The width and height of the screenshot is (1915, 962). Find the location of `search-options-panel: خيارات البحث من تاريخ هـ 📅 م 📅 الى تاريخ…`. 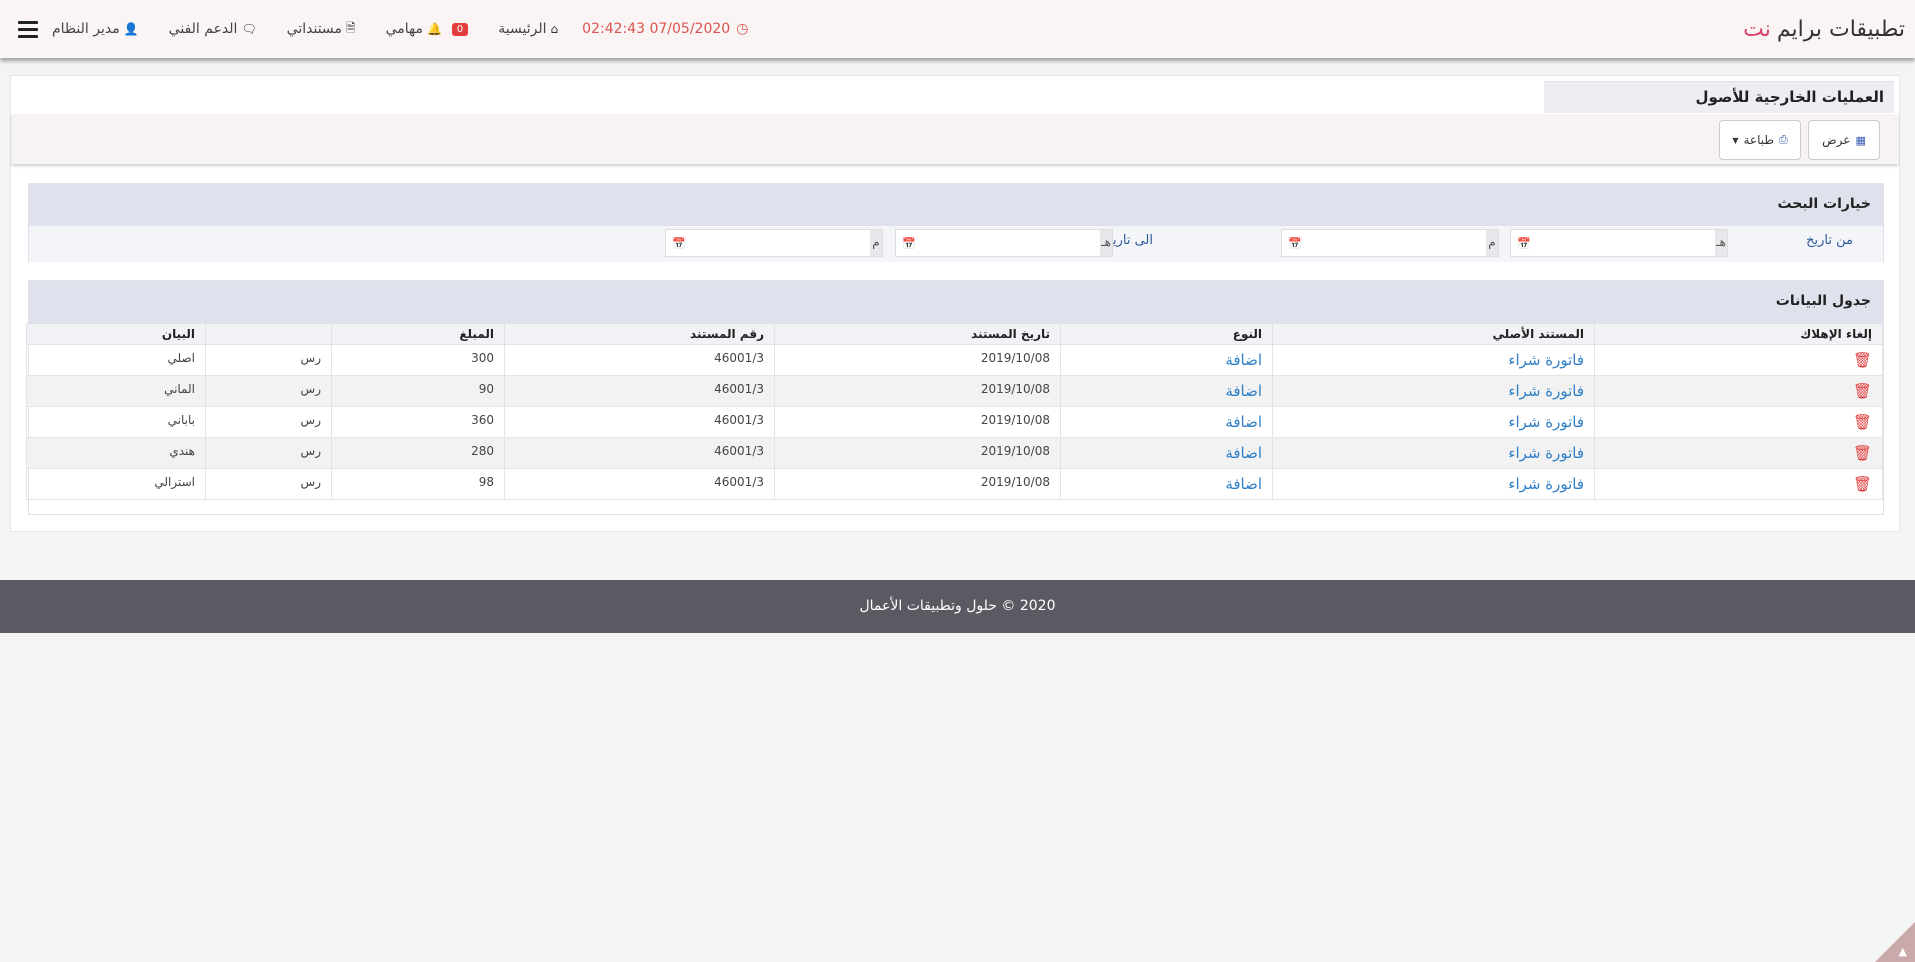

search-options-panel: خيارات البحث من تاريخ هـ 📅 م 📅 الى تاريخ… is located at coordinates (956, 222).